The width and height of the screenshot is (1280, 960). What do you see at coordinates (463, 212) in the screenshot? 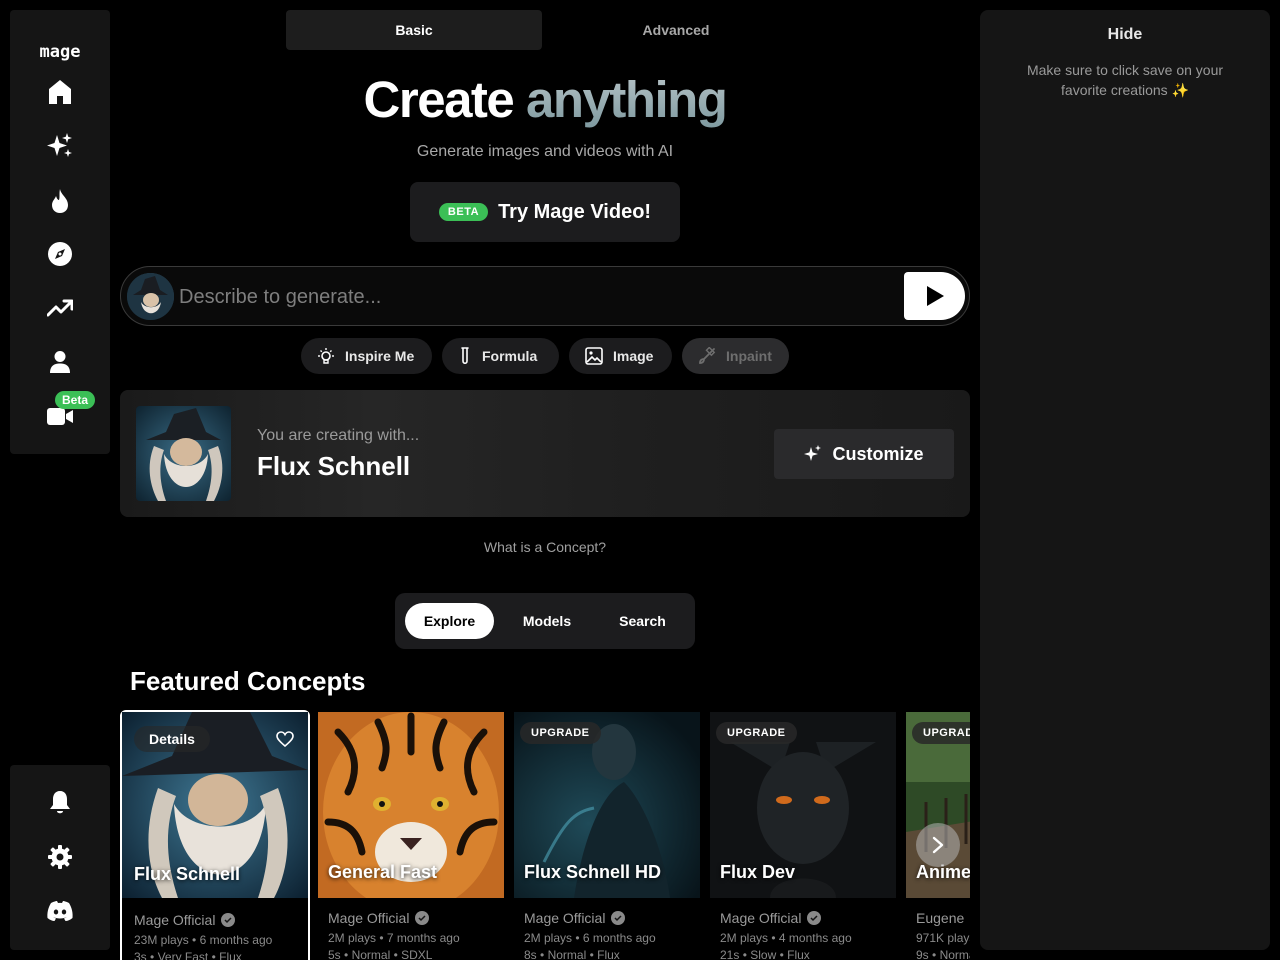
I see `beta-badge: BETA` at bounding box center [463, 212].